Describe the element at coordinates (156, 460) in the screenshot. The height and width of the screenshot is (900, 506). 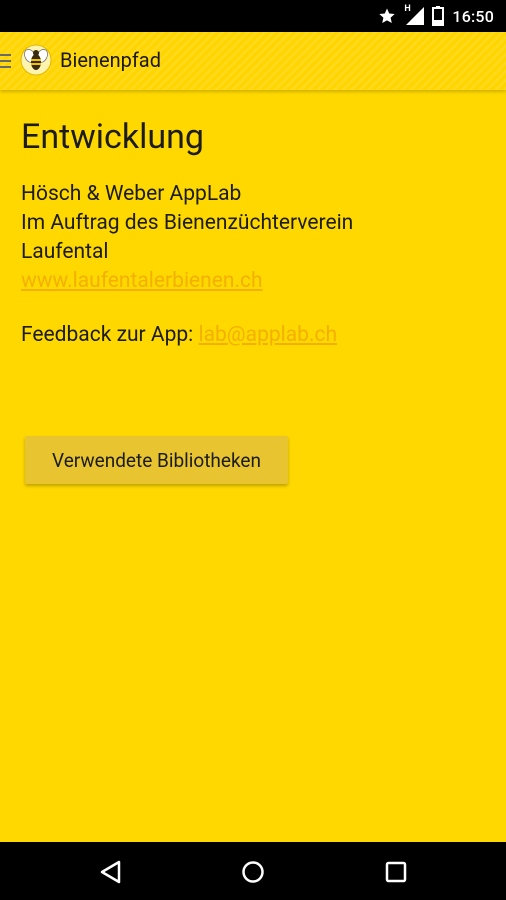
I see `libraries-button: Verwendete Bibliotheken` at that location.